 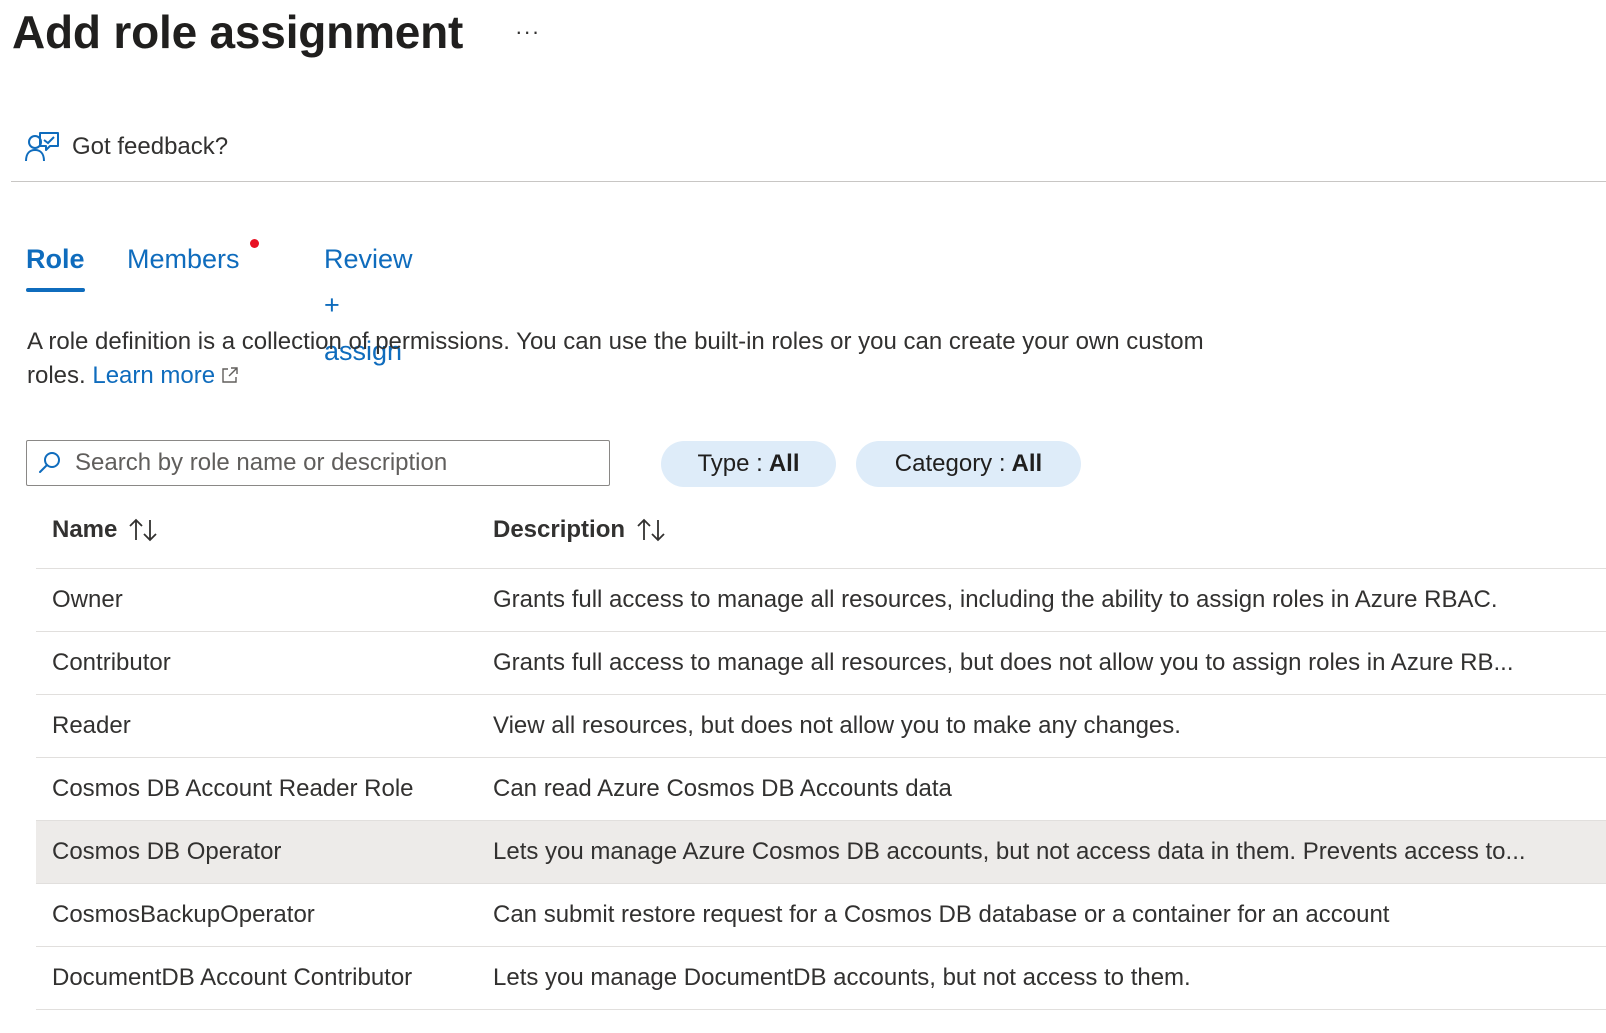 I want to click on search-input, so click(x=335, y=463).